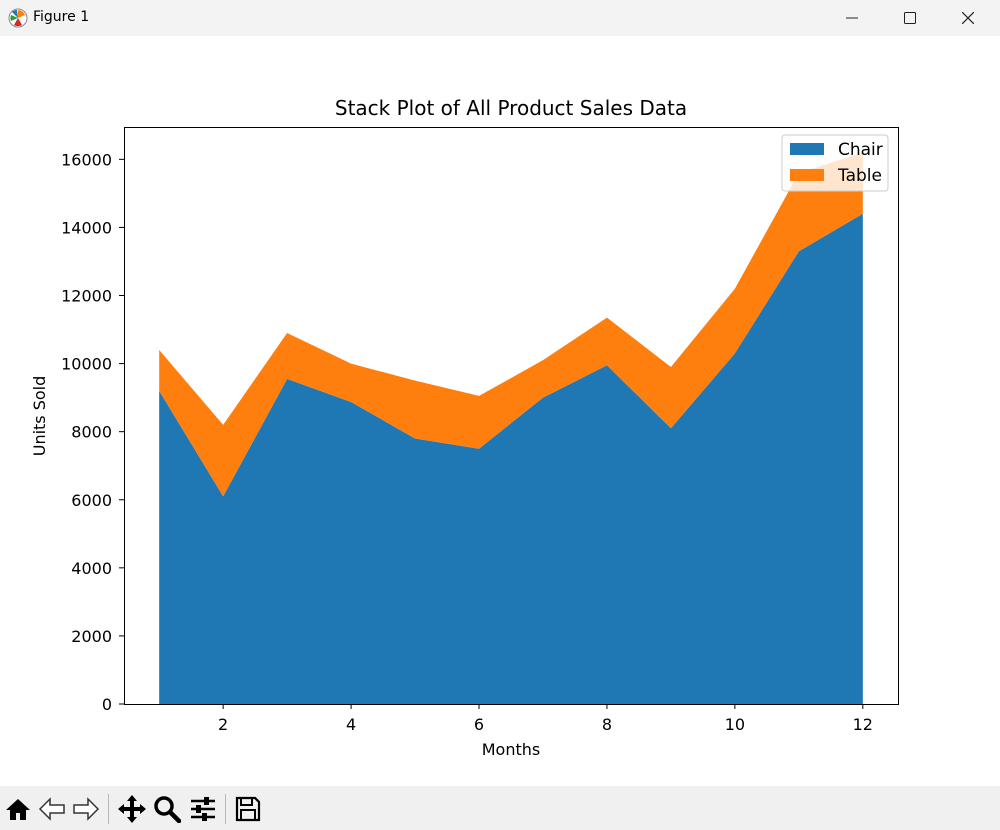  Describe the element at coordinates (500, 808) in the screenshot. I see `navigation-toolbar` at that location.